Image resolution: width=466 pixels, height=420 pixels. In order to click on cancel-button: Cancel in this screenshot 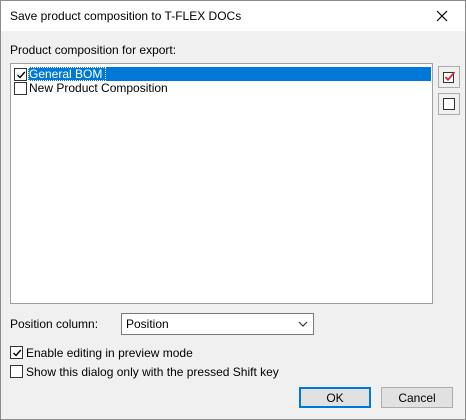, I will do `click(417, 397)`.